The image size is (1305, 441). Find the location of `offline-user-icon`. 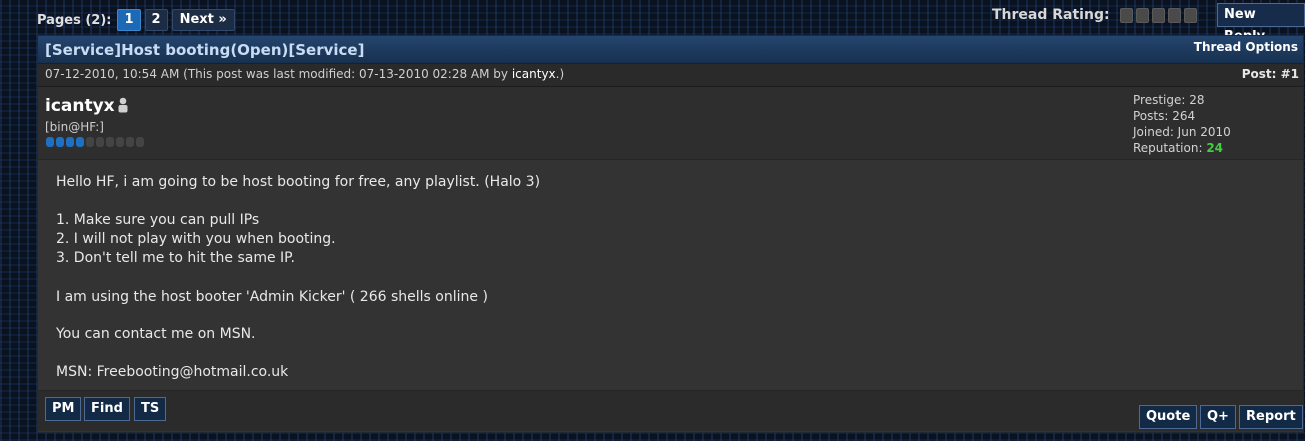

offline-user-icon is located at coordinates (123, 105).